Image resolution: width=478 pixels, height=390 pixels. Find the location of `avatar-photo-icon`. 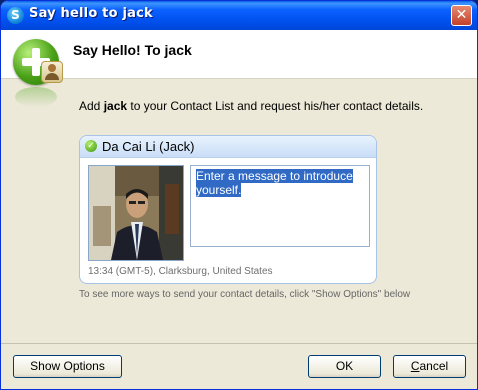

avatar-photo-icon is located at coordinates (136, 213).